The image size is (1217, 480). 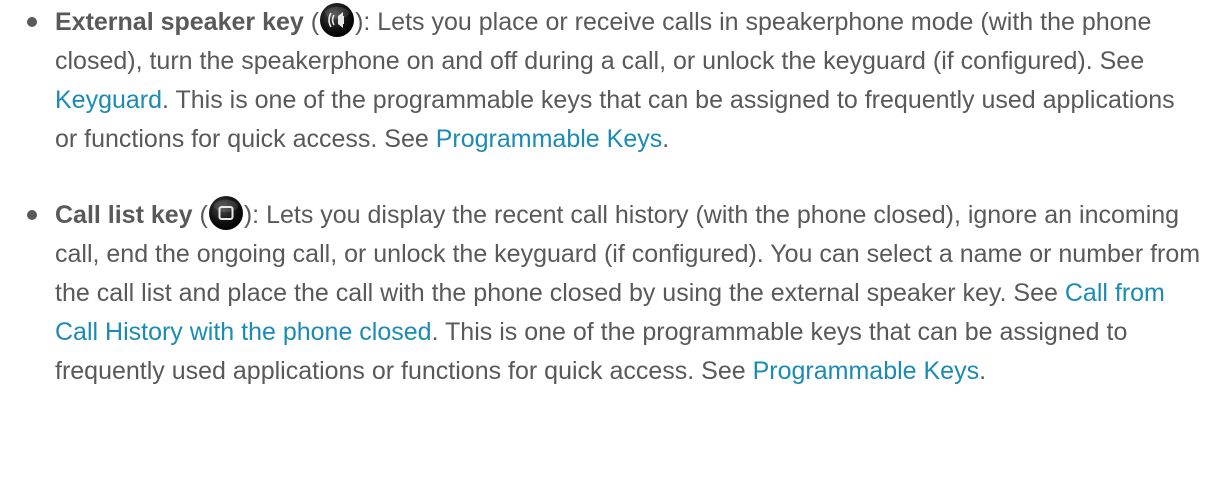 What do you see at coordinates (124, 215) in the screenshot?
I see `term-call-list-key: Call list key` at bounding box center [124, 215].